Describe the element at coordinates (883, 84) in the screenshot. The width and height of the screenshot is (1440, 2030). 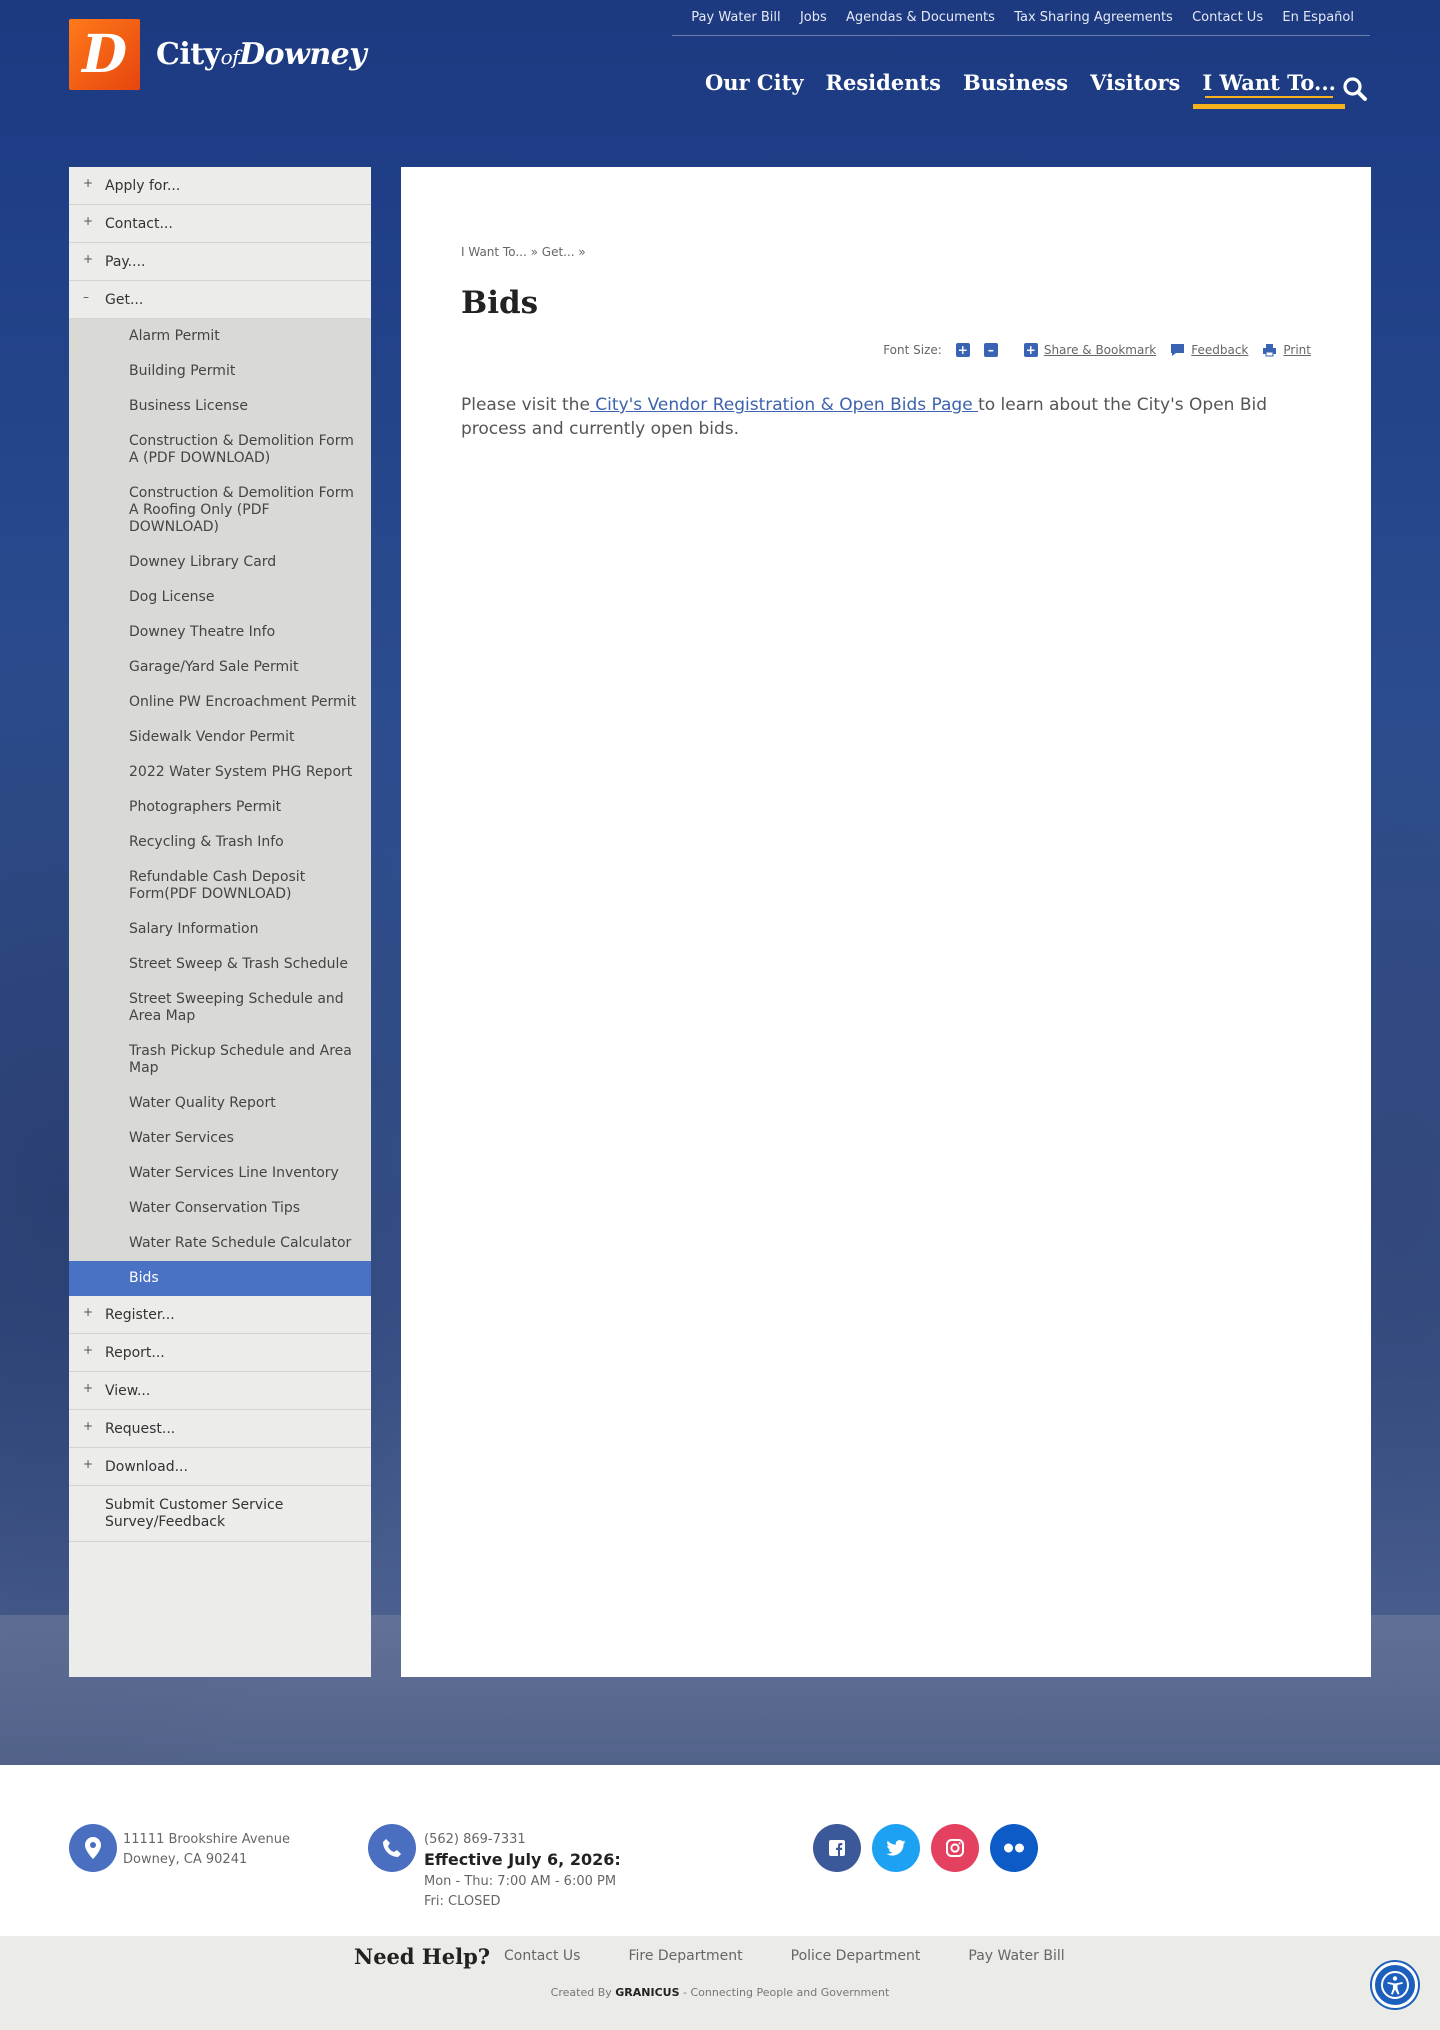
I see `nav-residents: Residents` at that location.